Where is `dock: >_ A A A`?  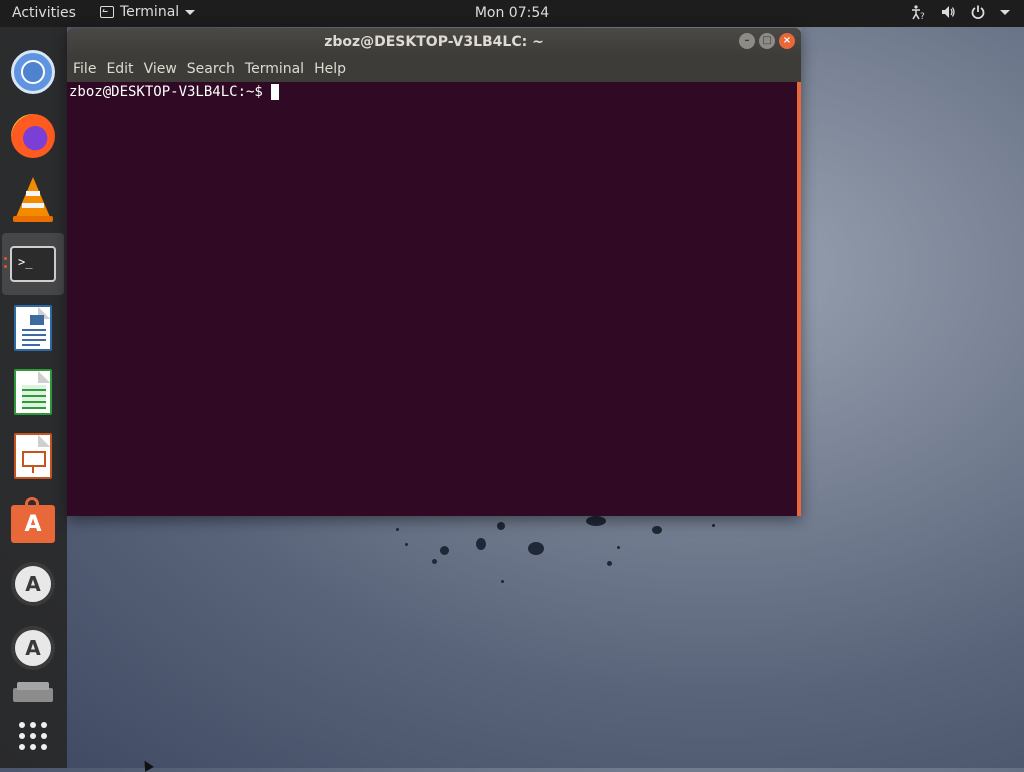
dock: >_ A A A is located at coordinates (33, 397).